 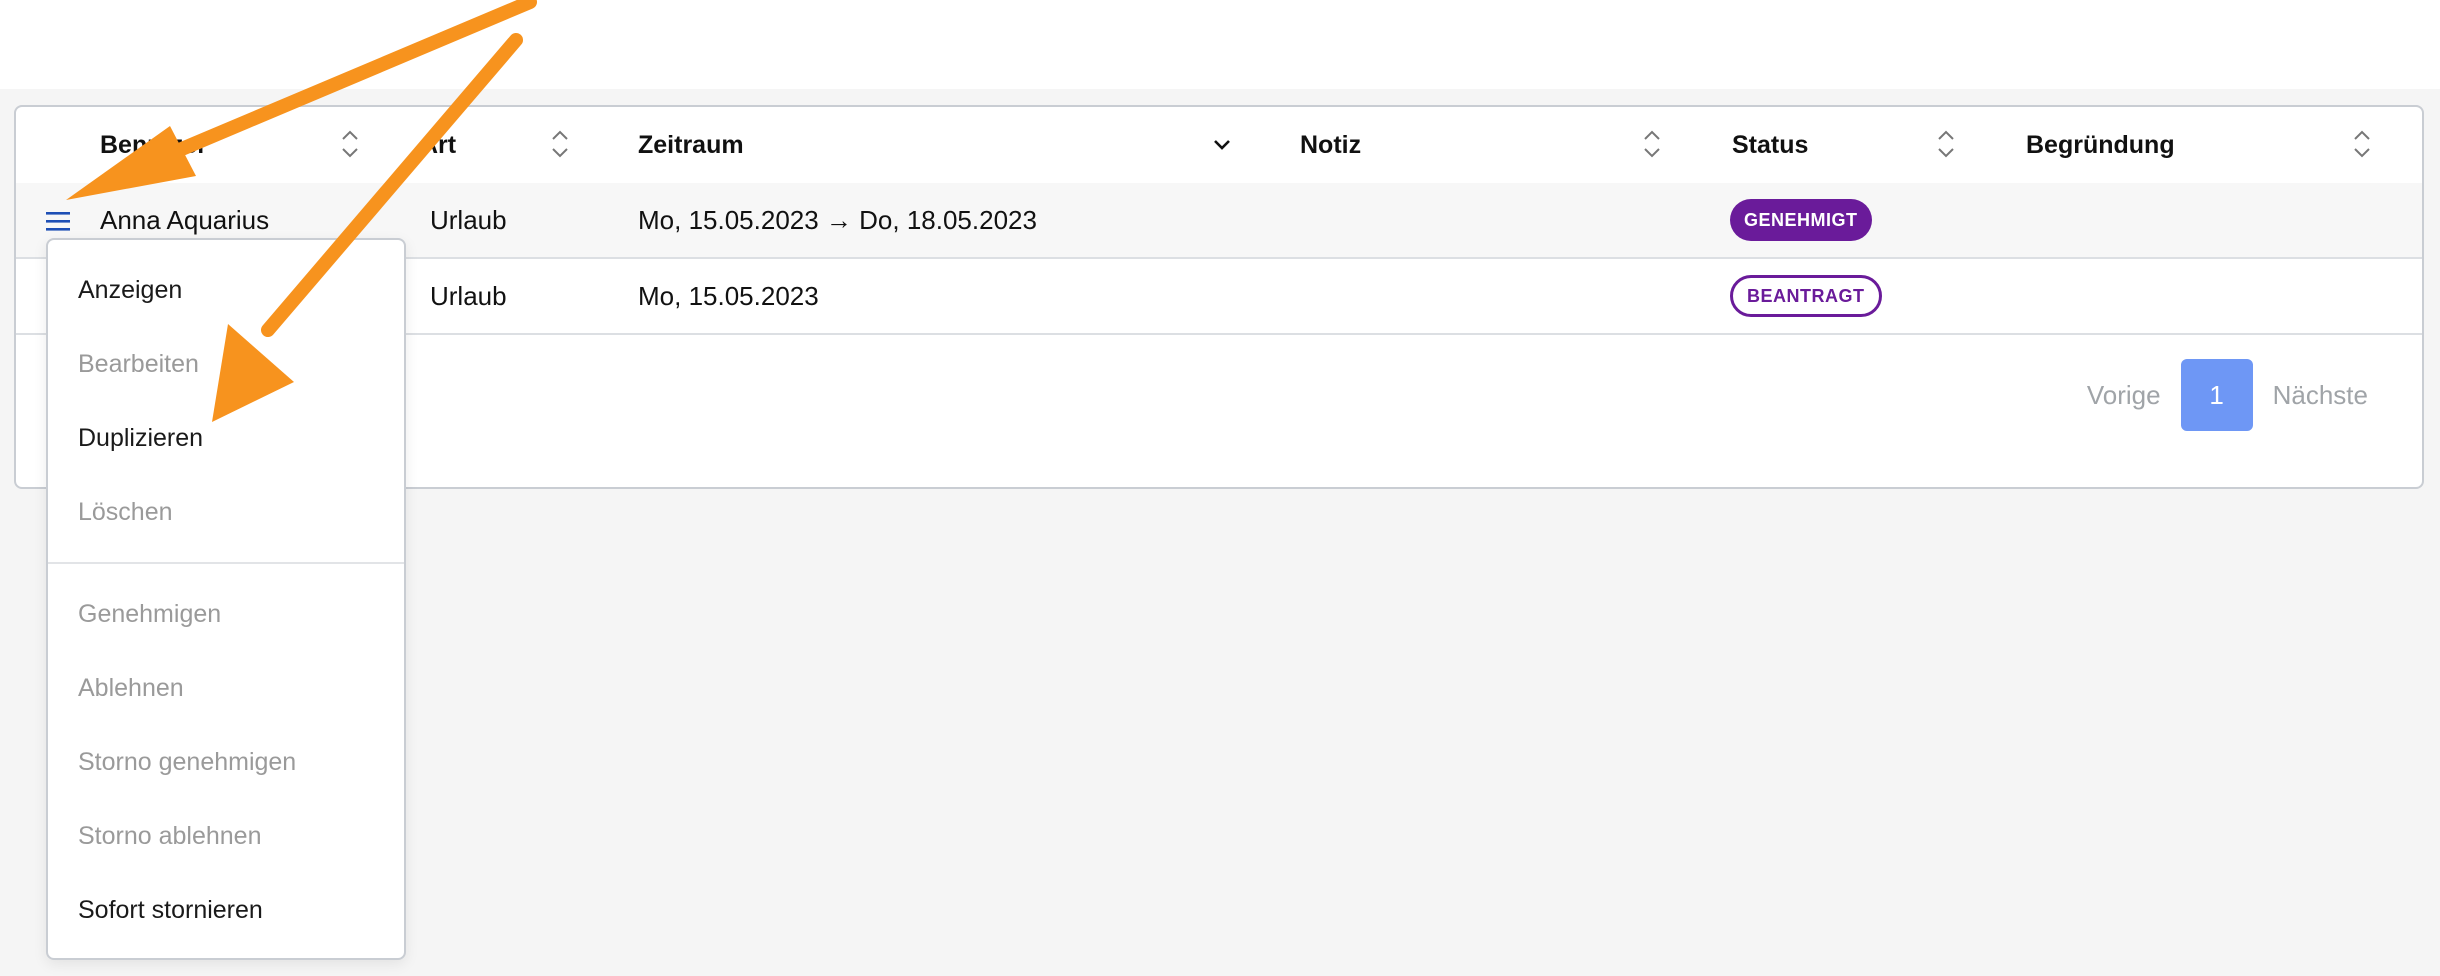 I want to click on menu-item-anzeigen: Anzeigen, so click(x=130, y=290).